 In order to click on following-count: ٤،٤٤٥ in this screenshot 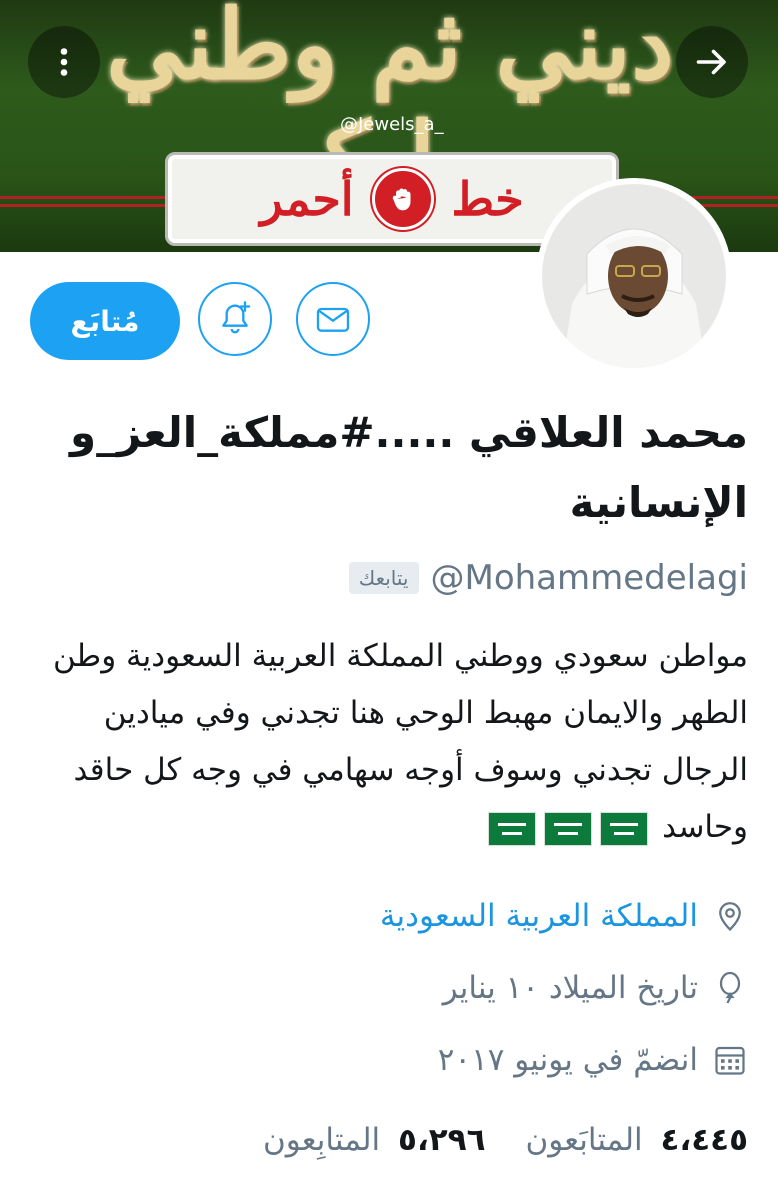, I will do `click(704, 1140)`.